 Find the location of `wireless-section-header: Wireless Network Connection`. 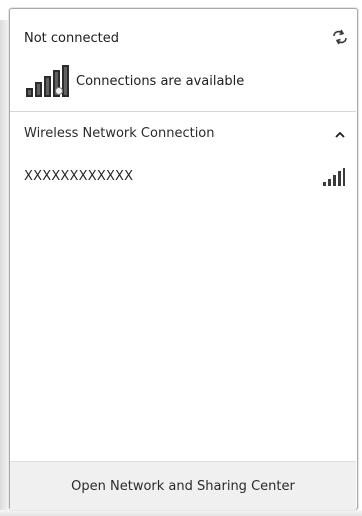

wireless-section-header: Wireless Network Connection is located at coordinates (183, 135).